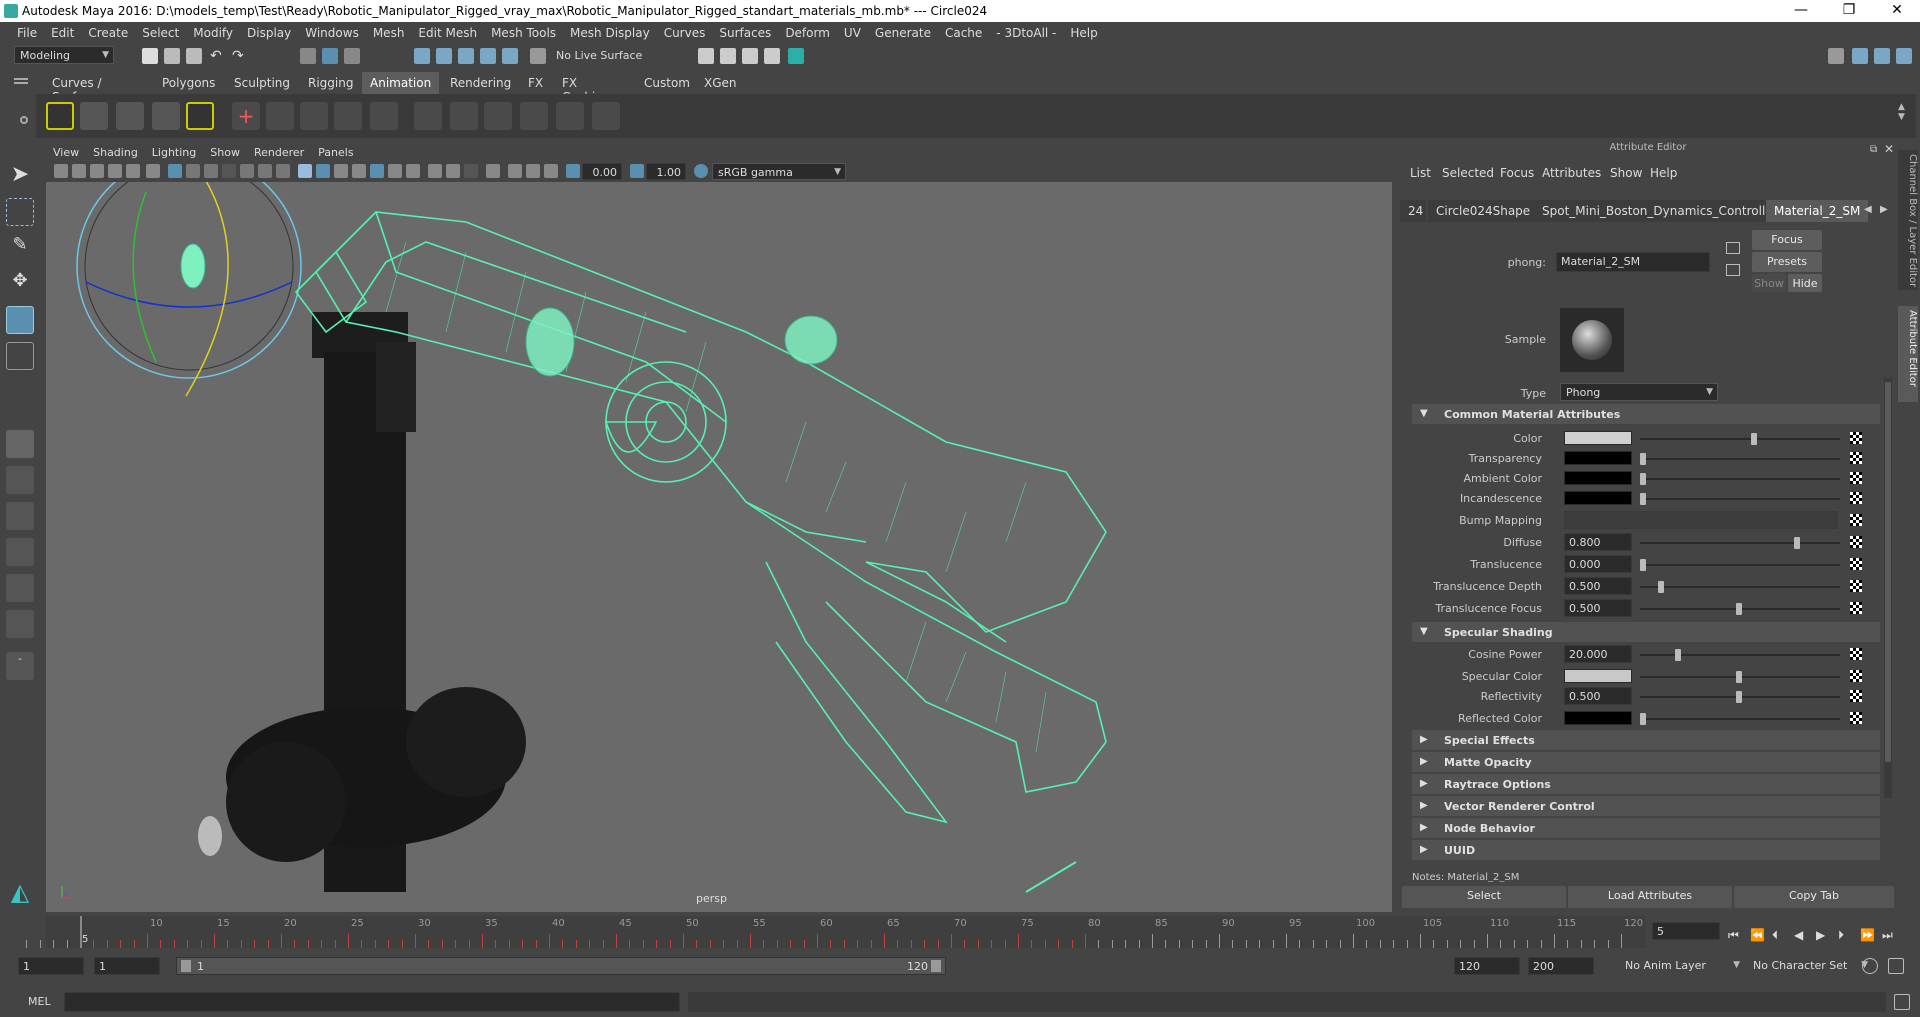 This screenshot has width=1920, height=1017. Describe the element at coordinates (534, 116) in the screenshot. I see `scale-constraint-icon` at that location.